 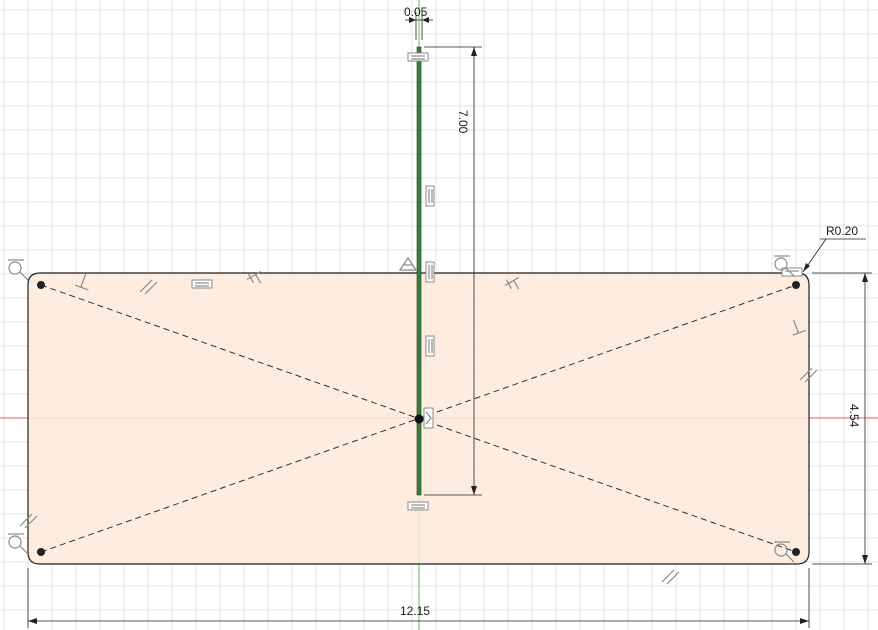 I want to click on center-point, so click(x=419, y=419).